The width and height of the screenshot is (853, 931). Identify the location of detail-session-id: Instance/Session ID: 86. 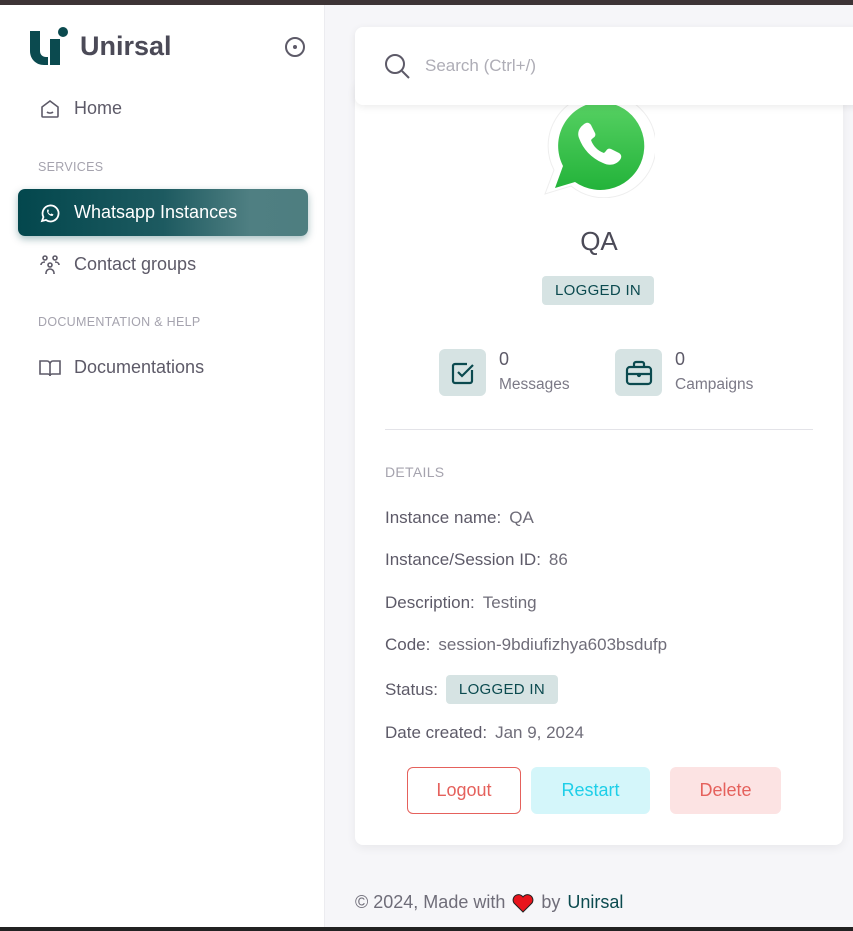
(476, 560).